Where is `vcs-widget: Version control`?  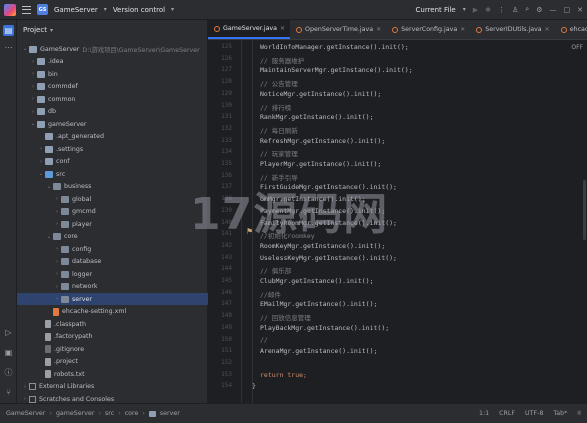
vcs-widget: Version control is located at coordinates (139, 10).